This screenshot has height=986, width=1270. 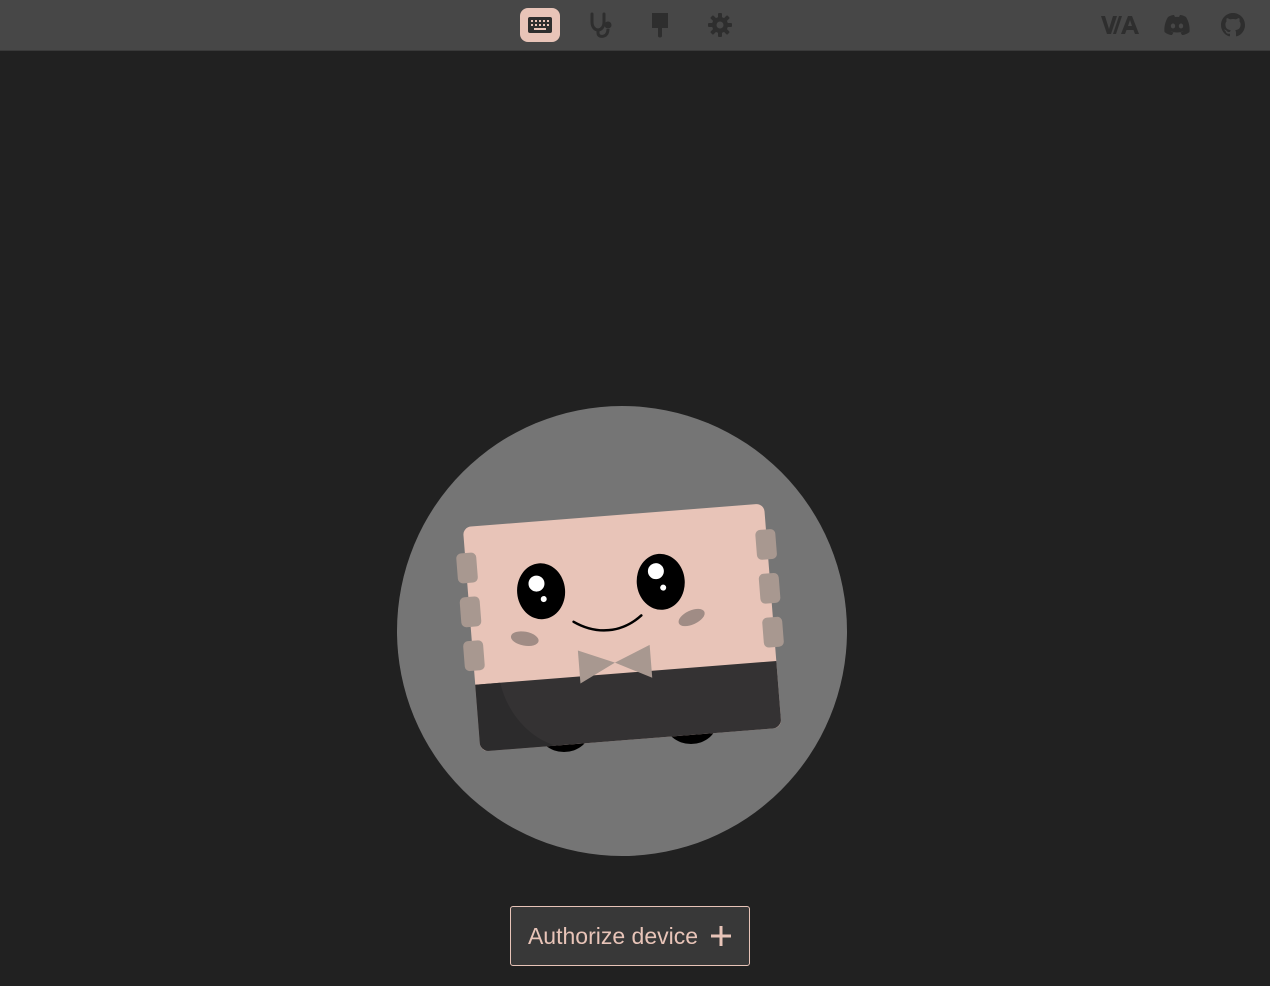 I want to click on discord-icon, so click(x=1177, y=25).